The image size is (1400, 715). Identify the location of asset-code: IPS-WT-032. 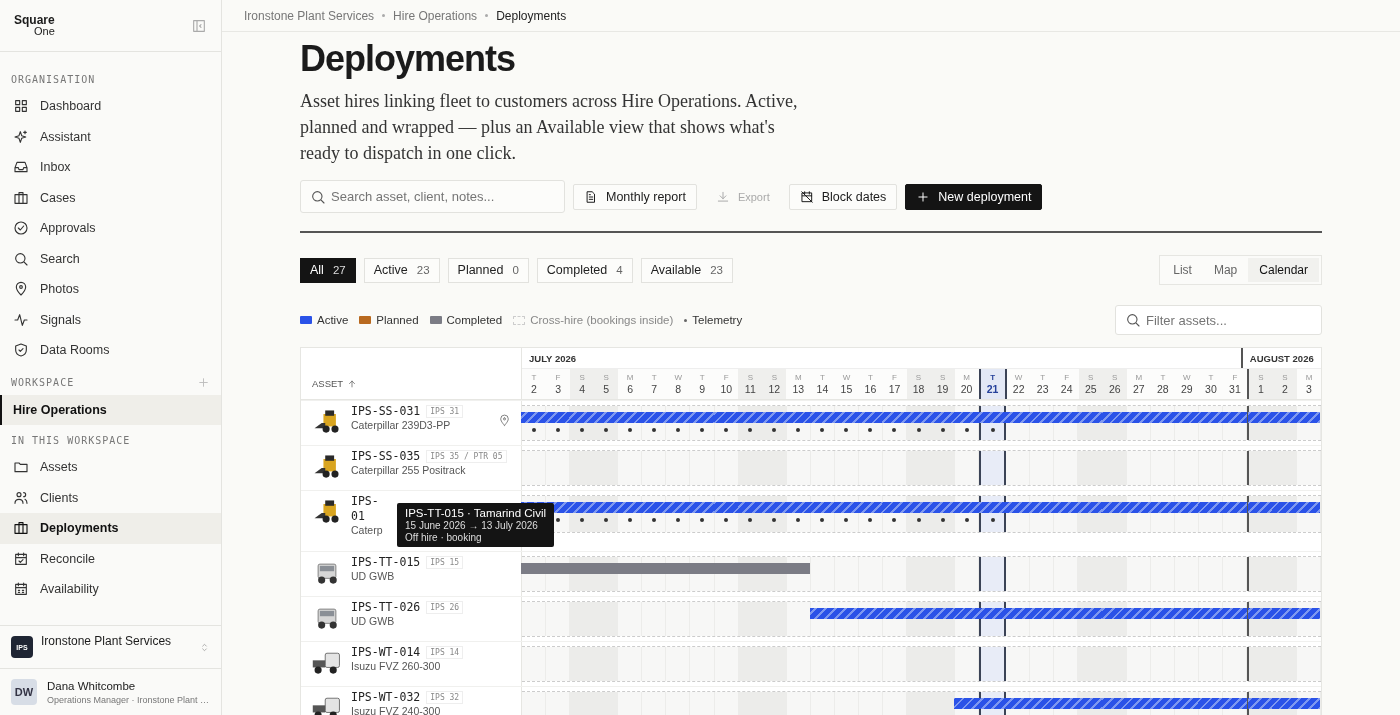
(386, 697).